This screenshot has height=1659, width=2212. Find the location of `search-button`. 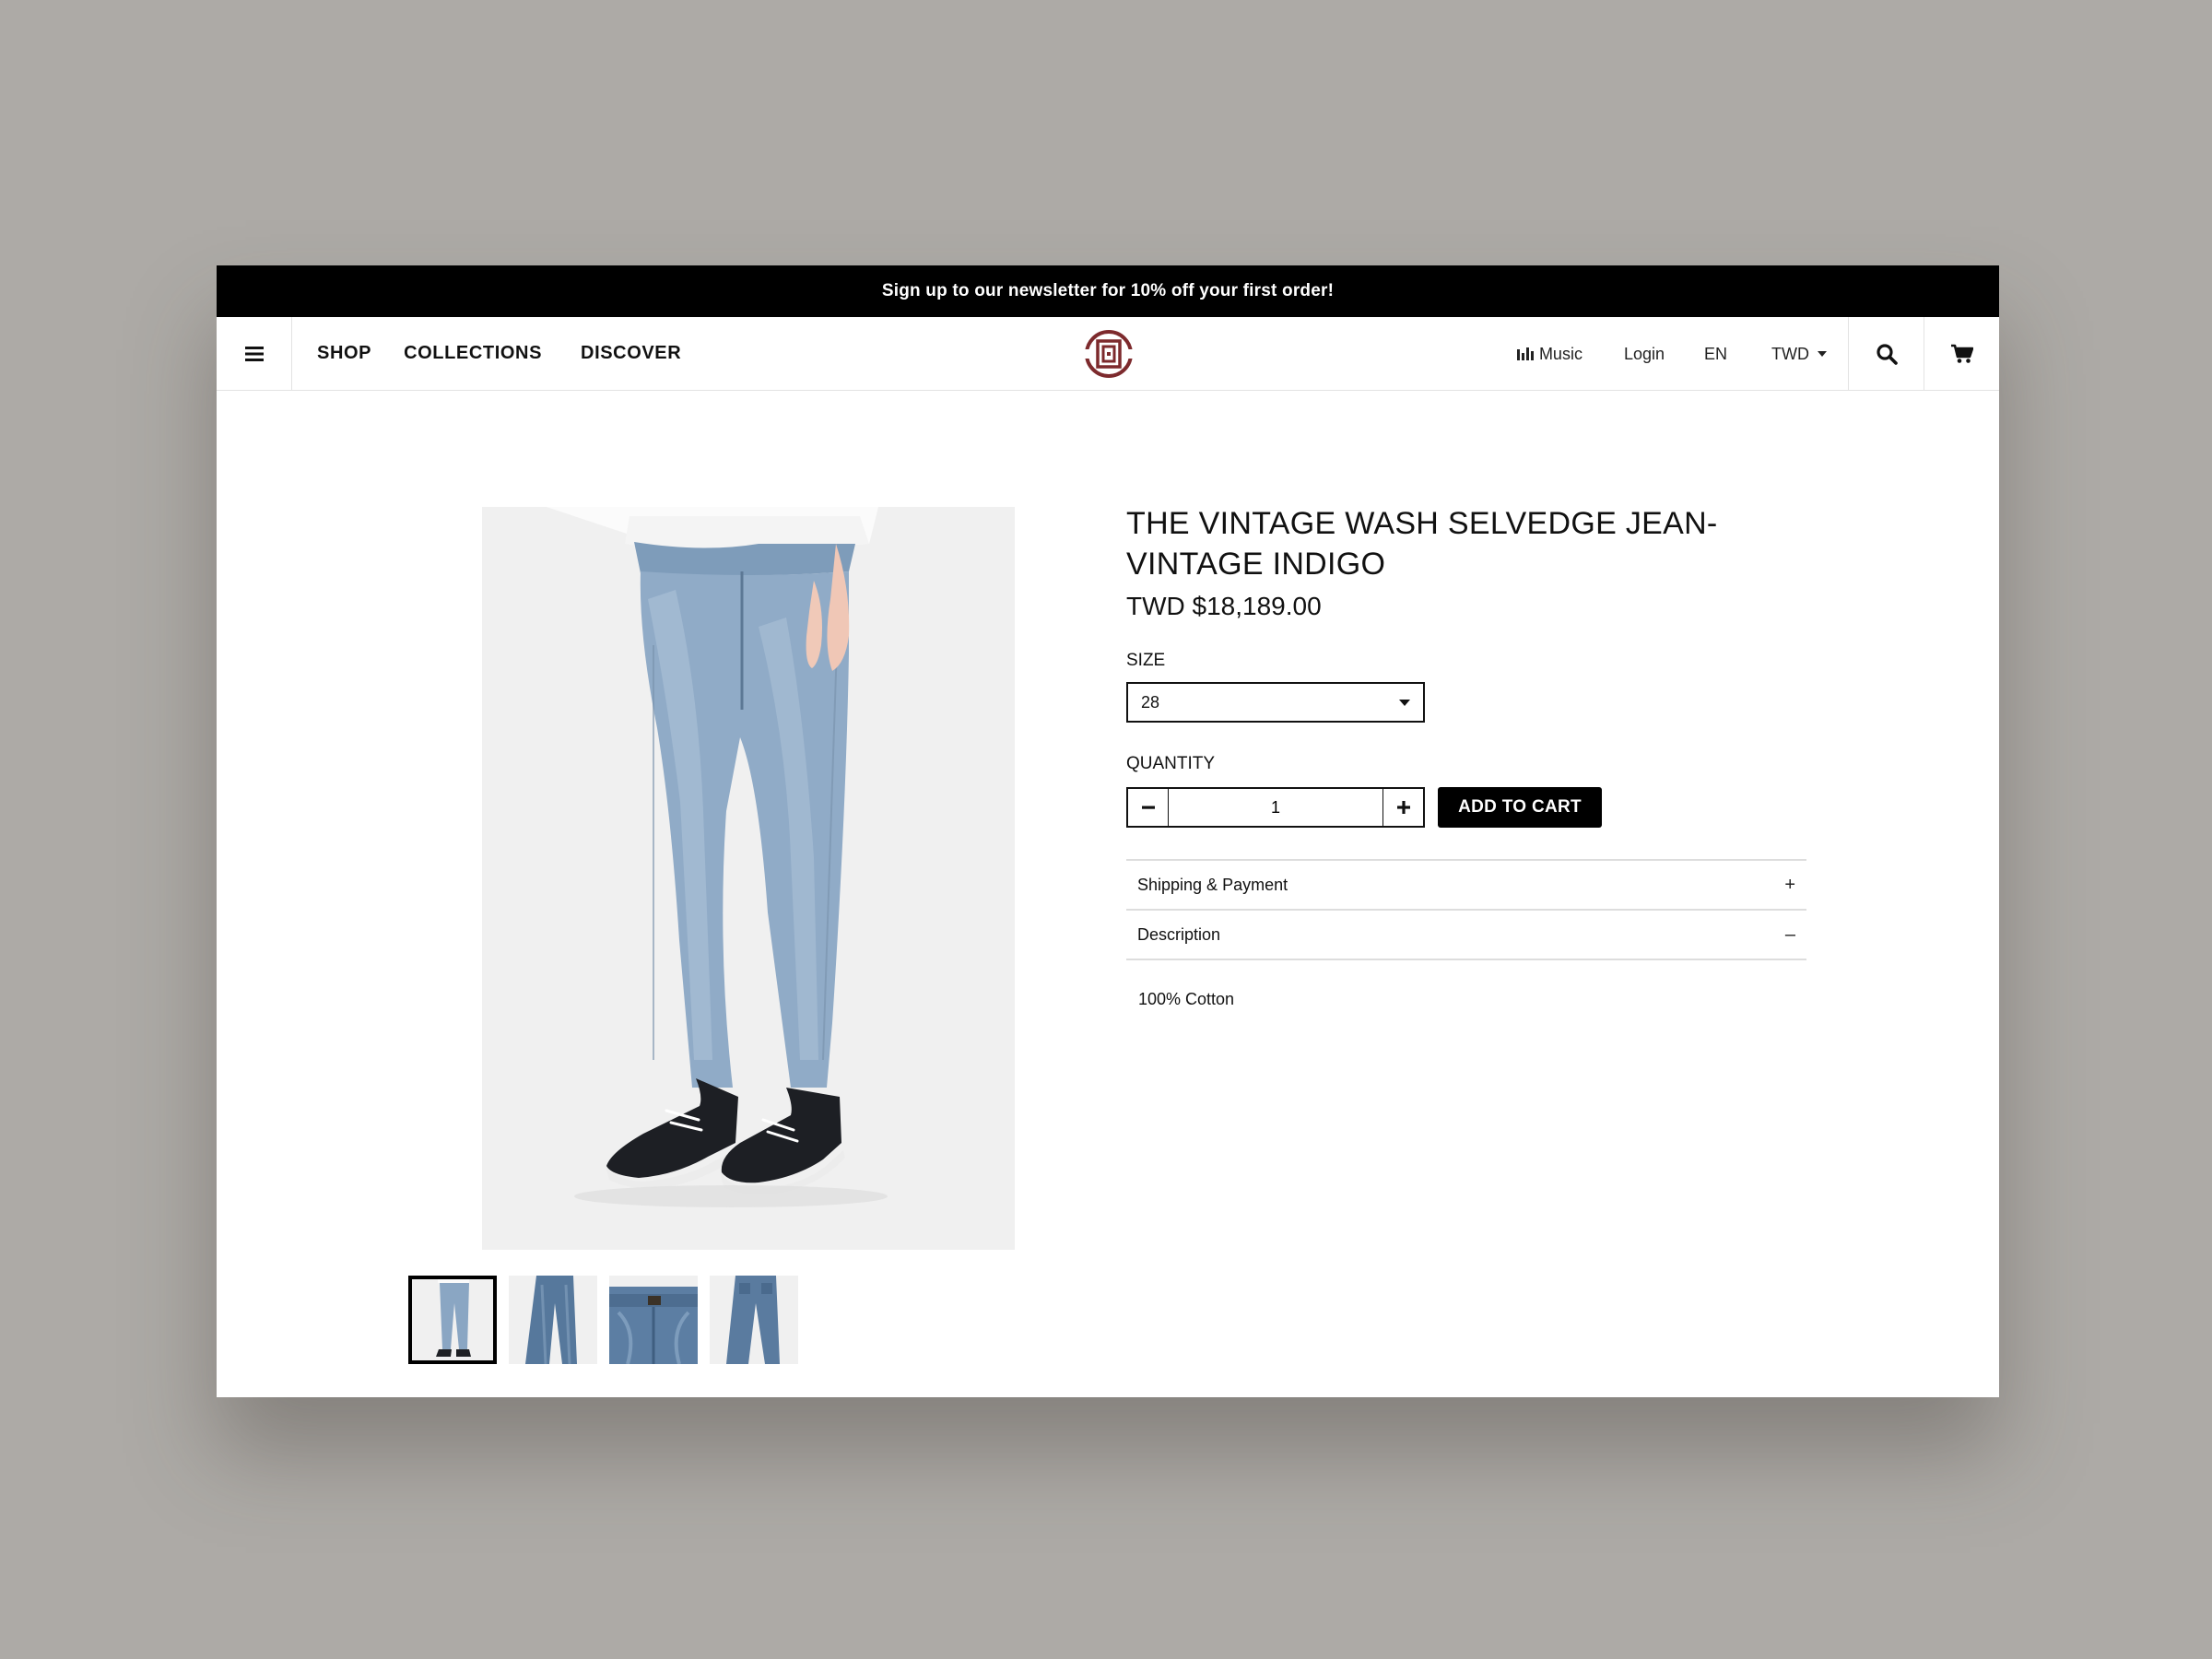

search-button is located at coordinates (1886, 354).